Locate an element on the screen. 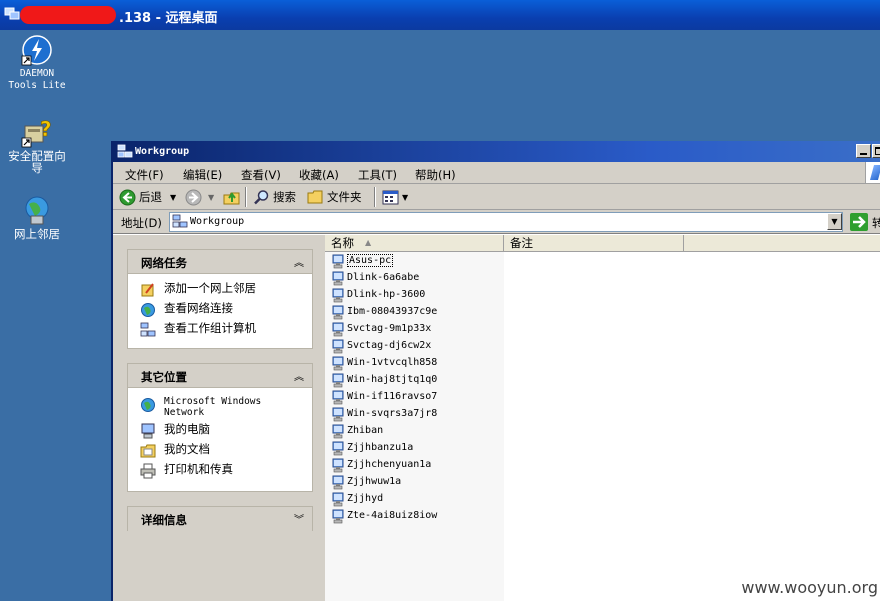  security-wizard-icon: ? is located at coordinates (36, 132).